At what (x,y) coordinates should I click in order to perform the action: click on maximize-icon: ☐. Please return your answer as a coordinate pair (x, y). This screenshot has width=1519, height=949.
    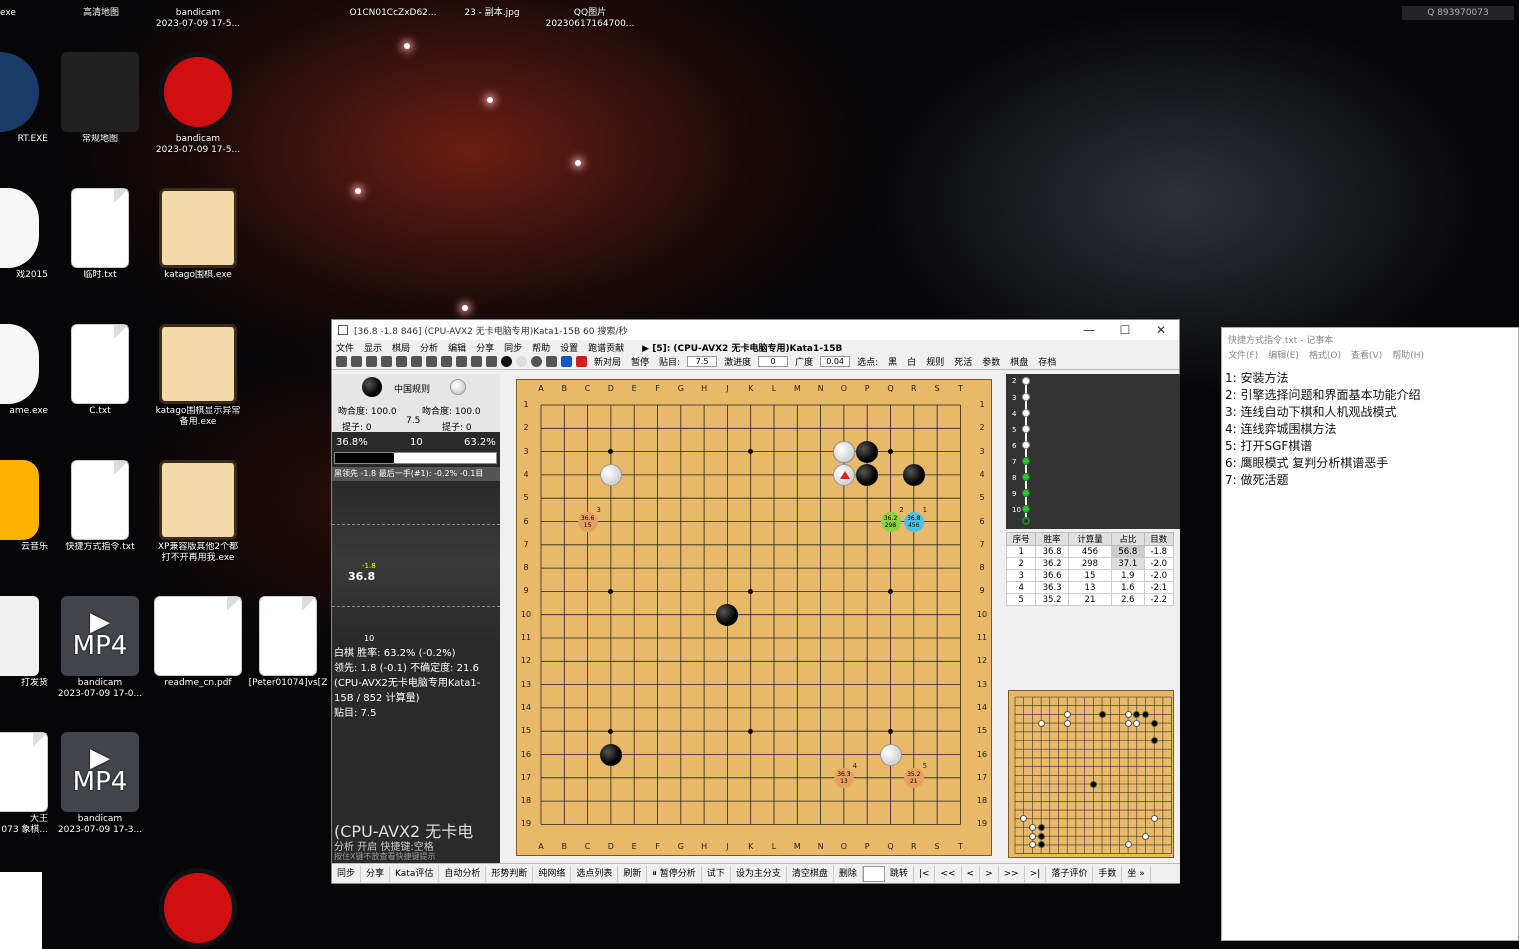
    Looking at the image, I should click on (1125, 330).